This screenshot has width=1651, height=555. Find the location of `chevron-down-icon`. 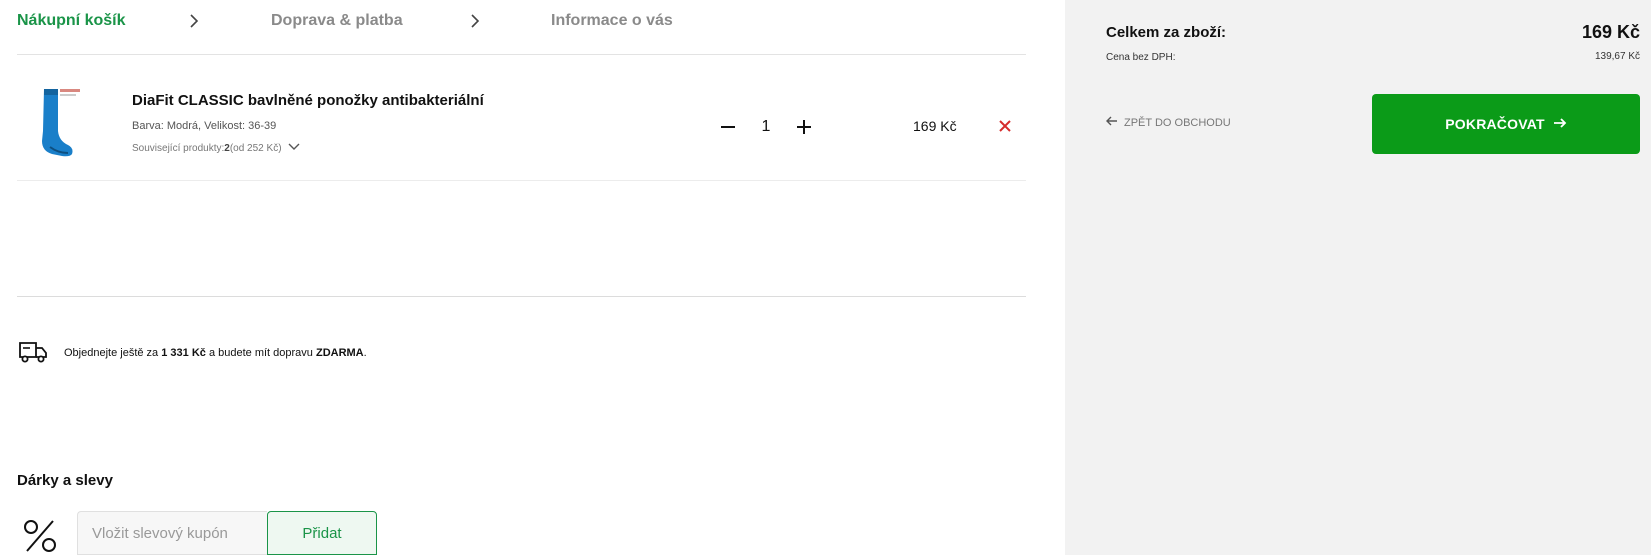

chevron-down-icon is located at coordinates (294, 148).